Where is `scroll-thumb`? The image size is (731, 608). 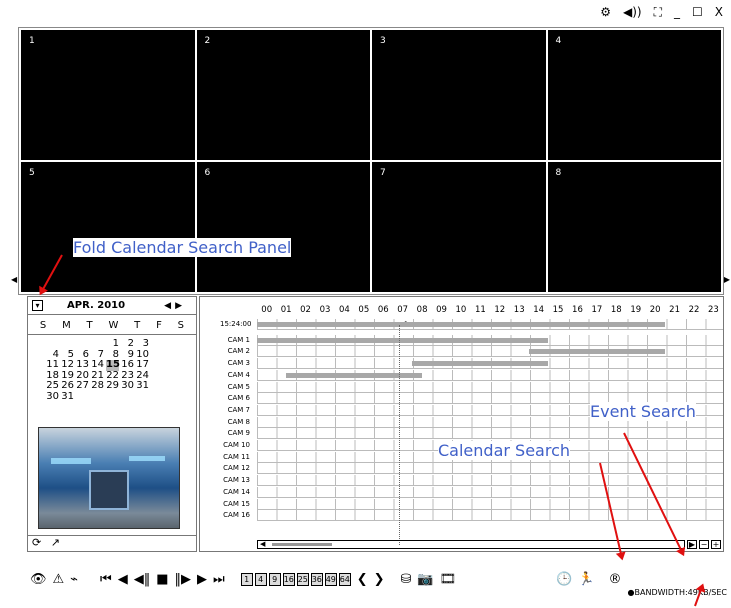 scroll-thumb is located at coordinates (302, 544).